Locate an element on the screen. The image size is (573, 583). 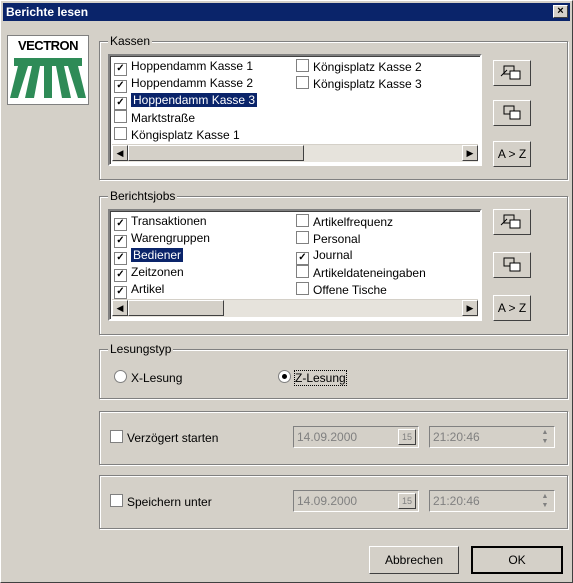
vectron-logo: VECTRON is located at coordinates (48, 70).